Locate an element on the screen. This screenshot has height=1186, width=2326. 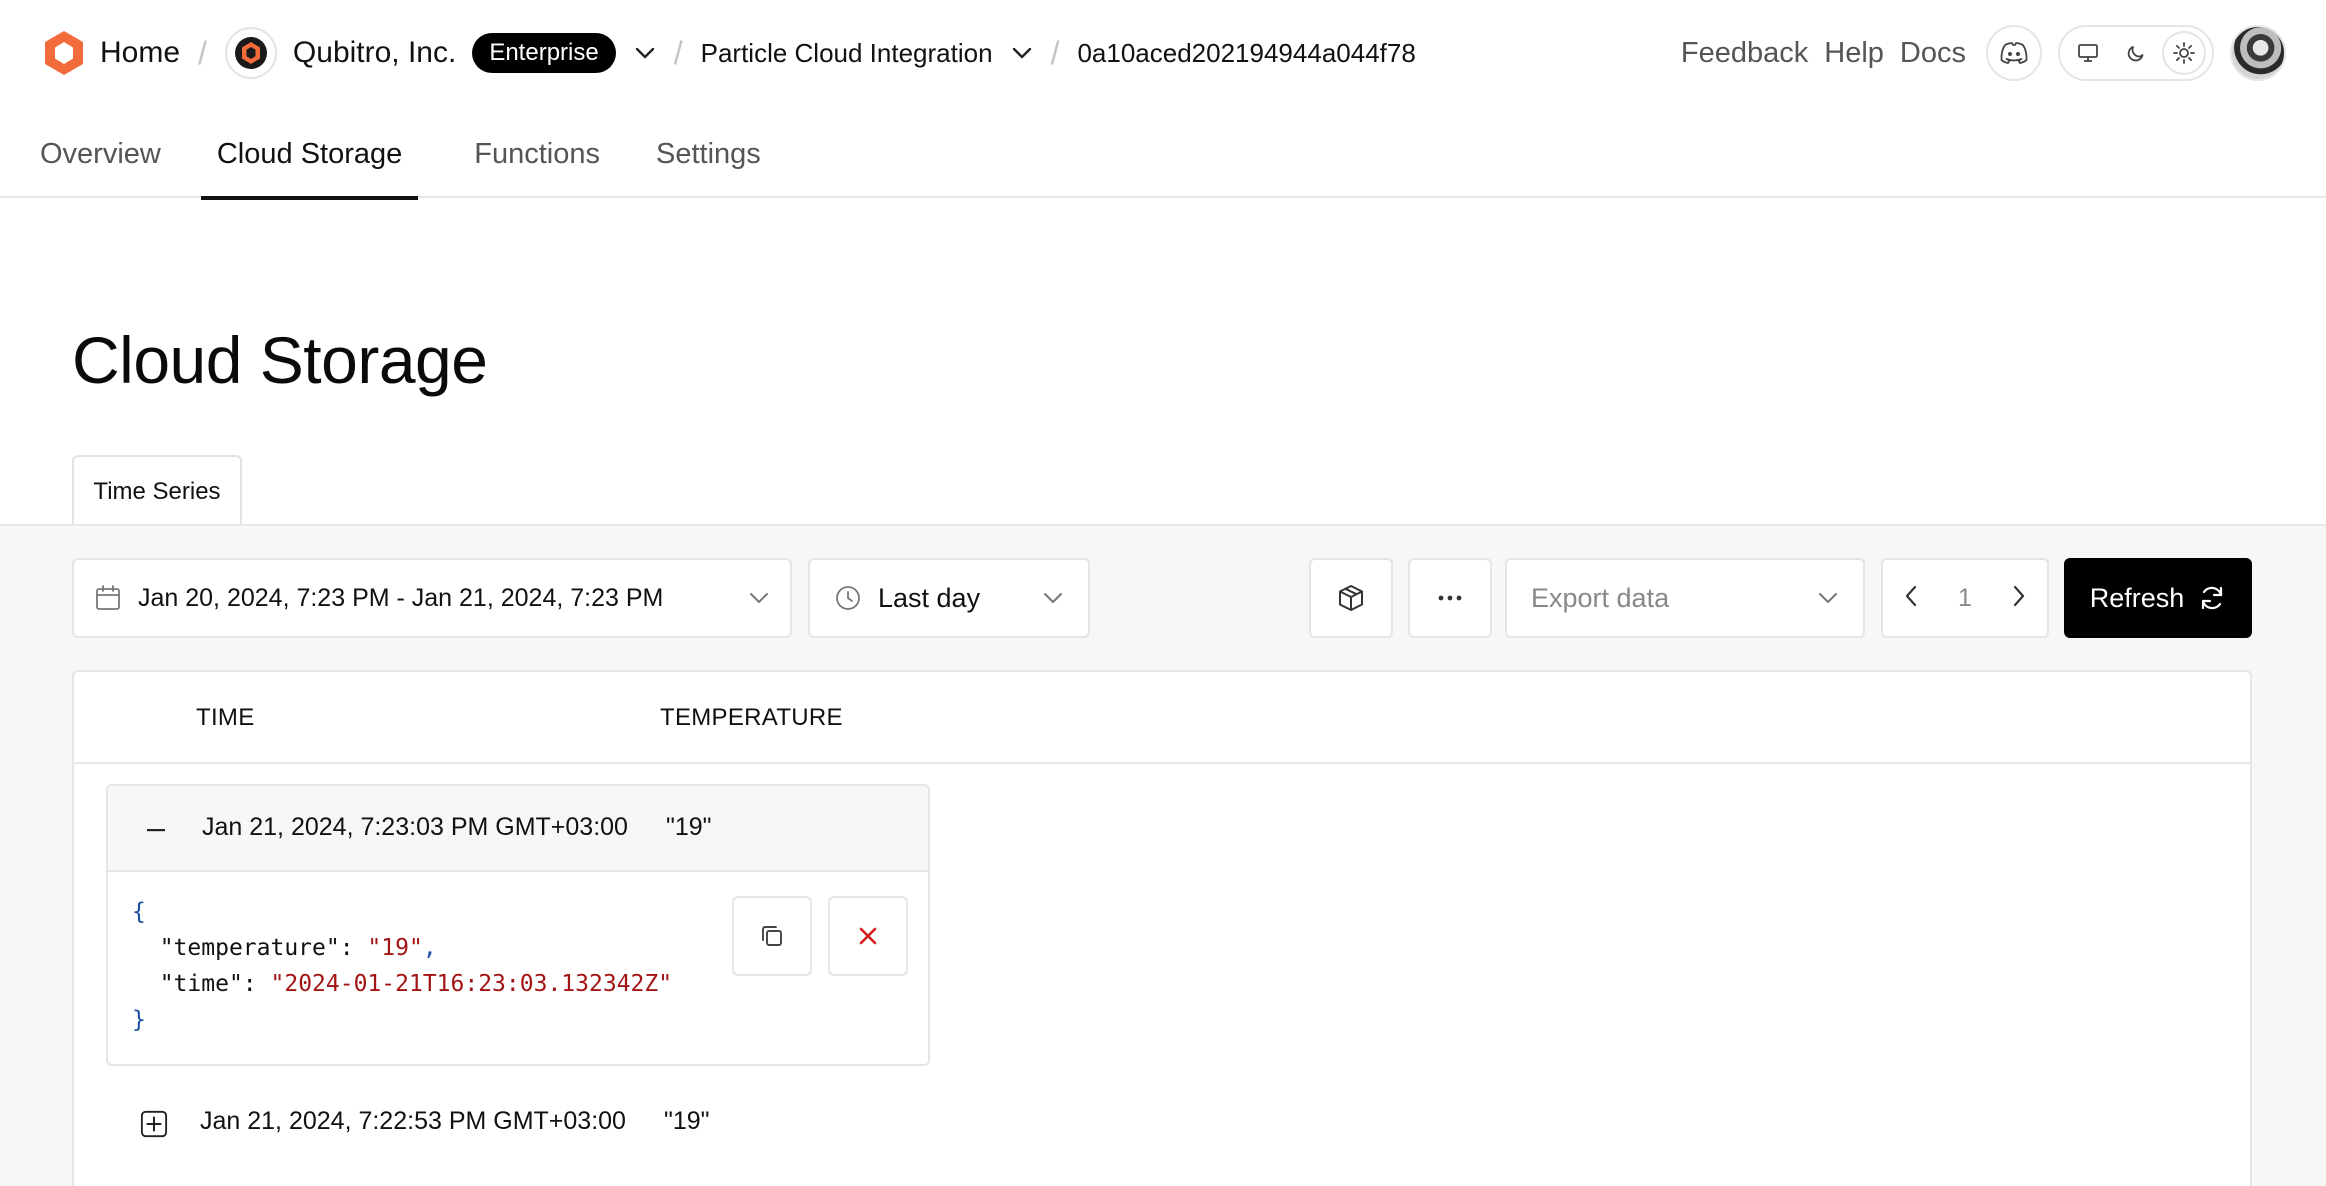
refresh-label: Refresh is located at coordinates (2137, 597).